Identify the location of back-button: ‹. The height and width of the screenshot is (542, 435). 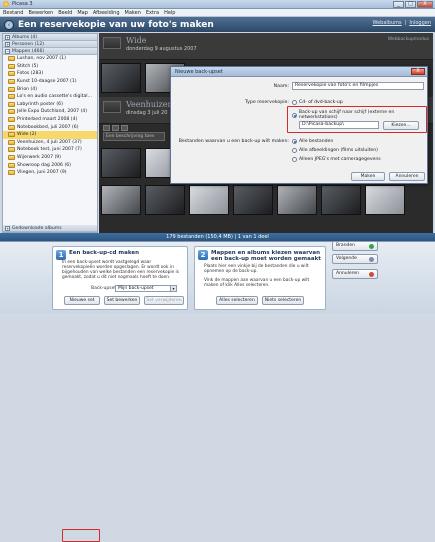
(9, 24).